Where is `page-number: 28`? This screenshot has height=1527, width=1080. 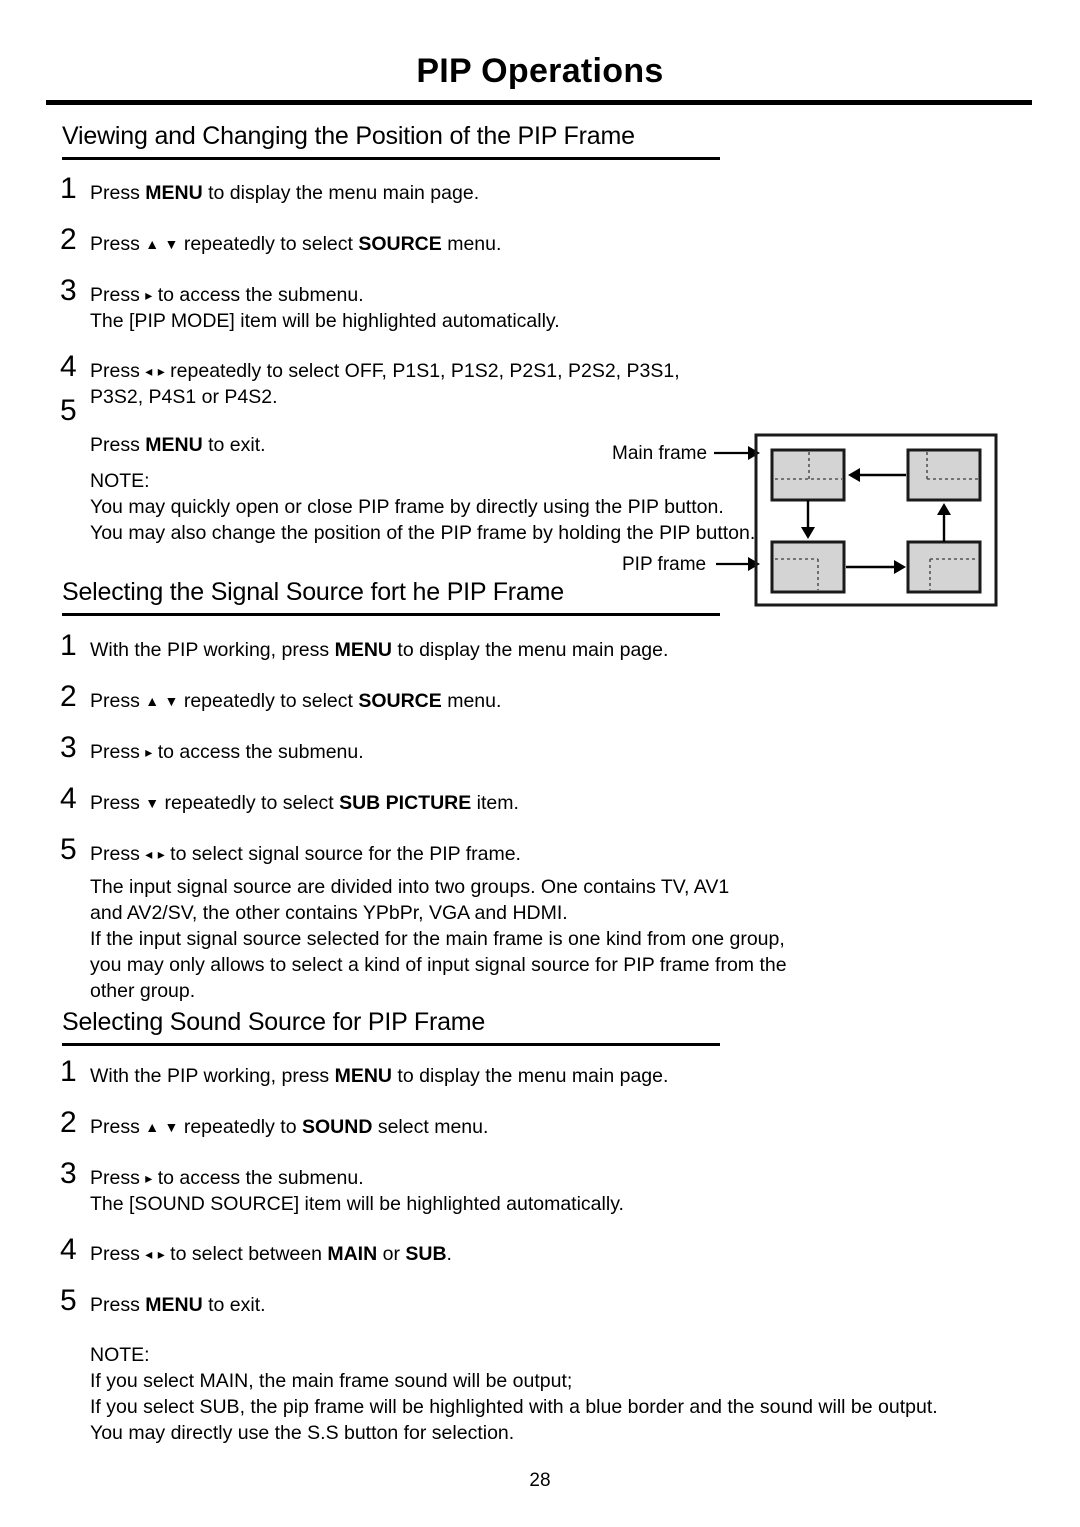
page-number: 28 is located at coordinates (540, 1480).